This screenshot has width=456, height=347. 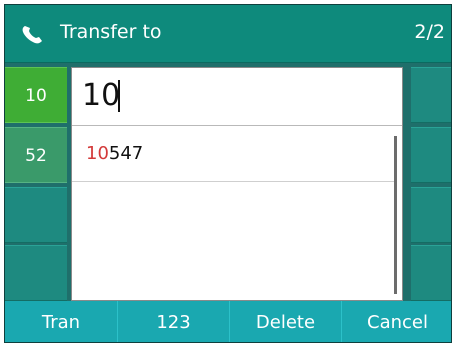 I want to click on search-result-number: 10547, so click(x=114, y=154).